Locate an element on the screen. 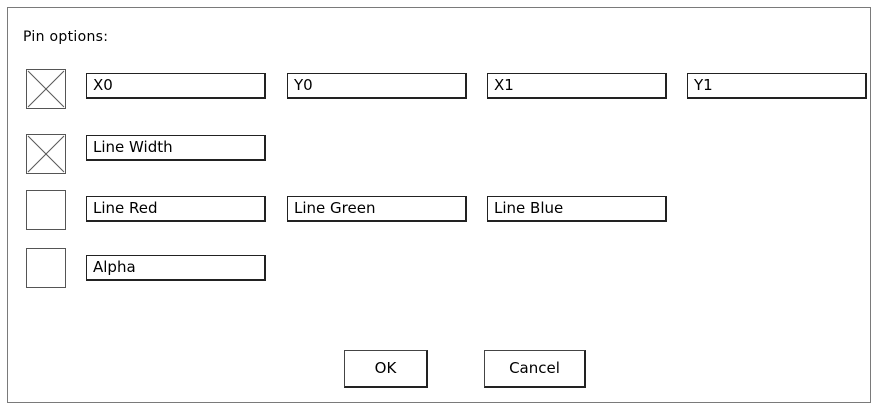 This screenshot has width=874, height=406. checkbox-line-width is located at coordinates (46, 154).